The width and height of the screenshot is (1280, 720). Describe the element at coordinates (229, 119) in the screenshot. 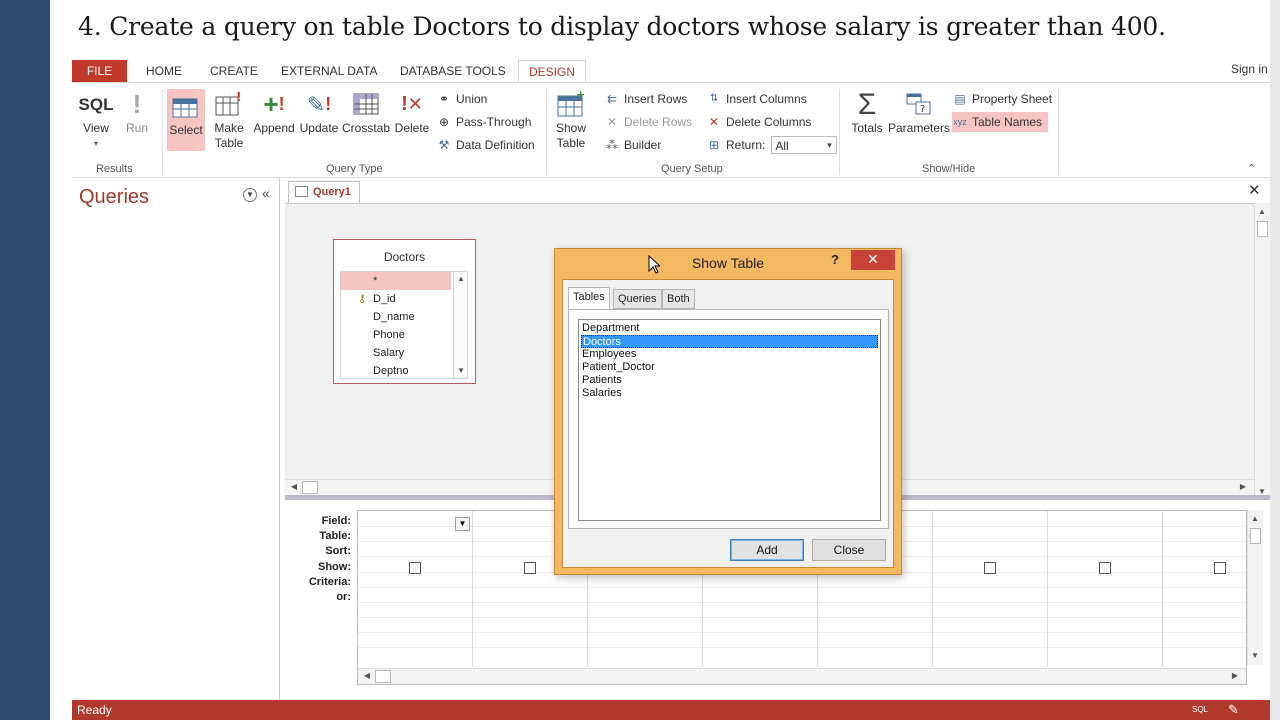

I see `make-table-button: ! Make Table` at that location.